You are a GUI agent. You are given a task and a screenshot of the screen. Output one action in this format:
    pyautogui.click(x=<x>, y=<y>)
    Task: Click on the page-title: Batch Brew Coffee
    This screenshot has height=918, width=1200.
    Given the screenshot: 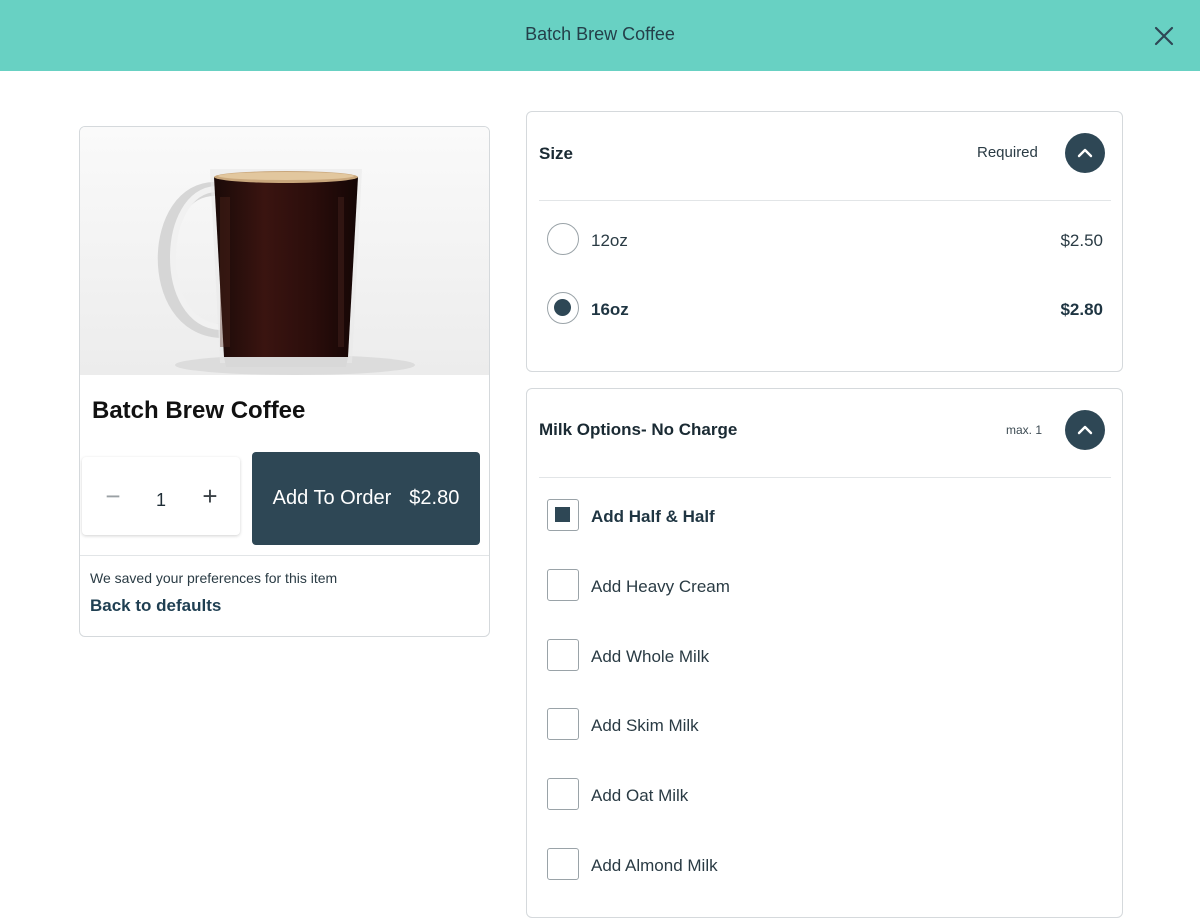 What is the action you would take?
    pyautogui.click(x=600, y=34)
    